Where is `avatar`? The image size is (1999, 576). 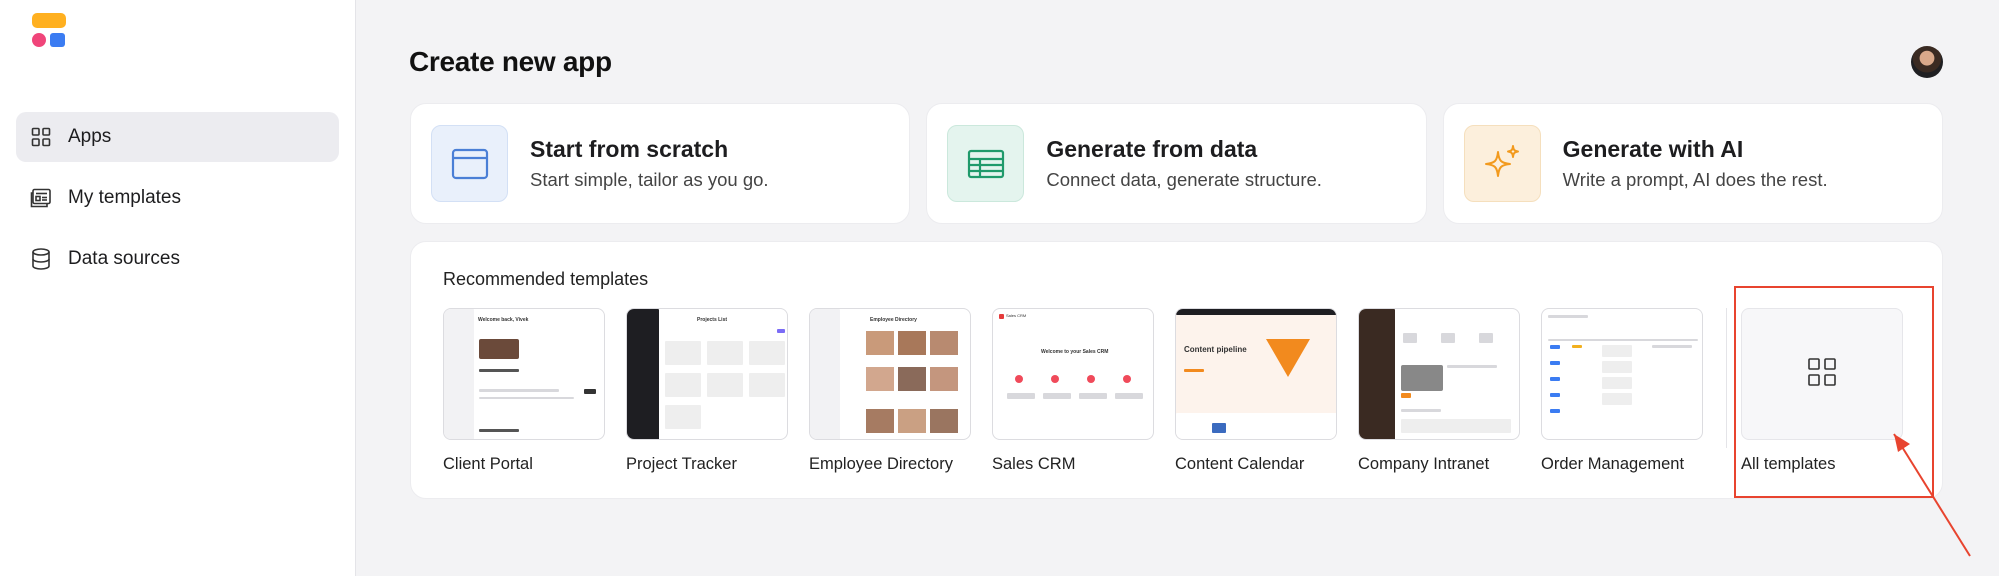
avatar is located at coordinates (1927, 62).